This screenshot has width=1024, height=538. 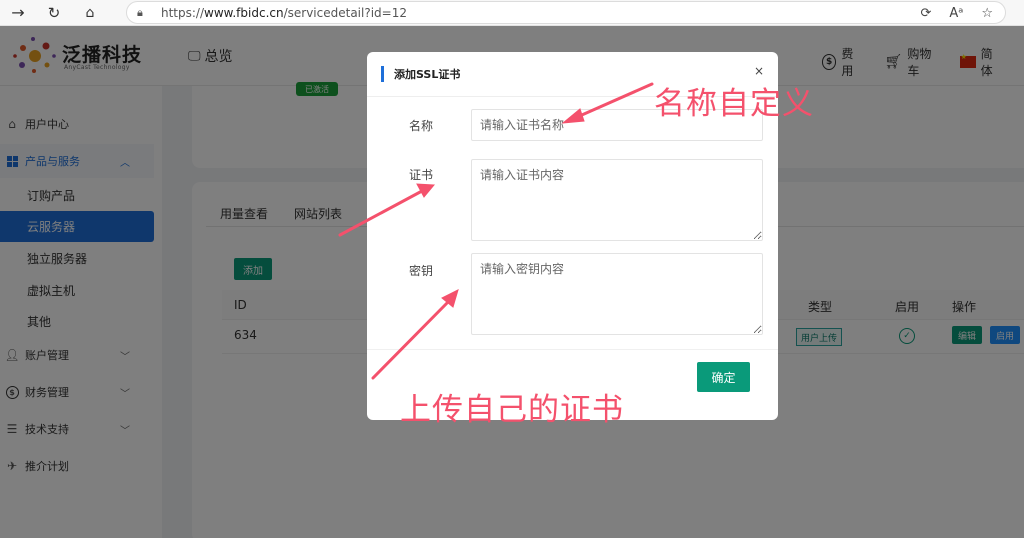 I want to click on name-label: 名称, so click(x=421, y=126).